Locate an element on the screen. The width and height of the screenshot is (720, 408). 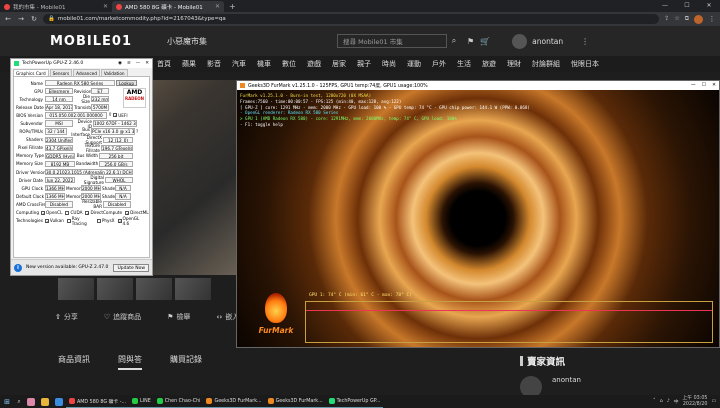
nav-item: 首頁 is located at coordinates (164, 64).